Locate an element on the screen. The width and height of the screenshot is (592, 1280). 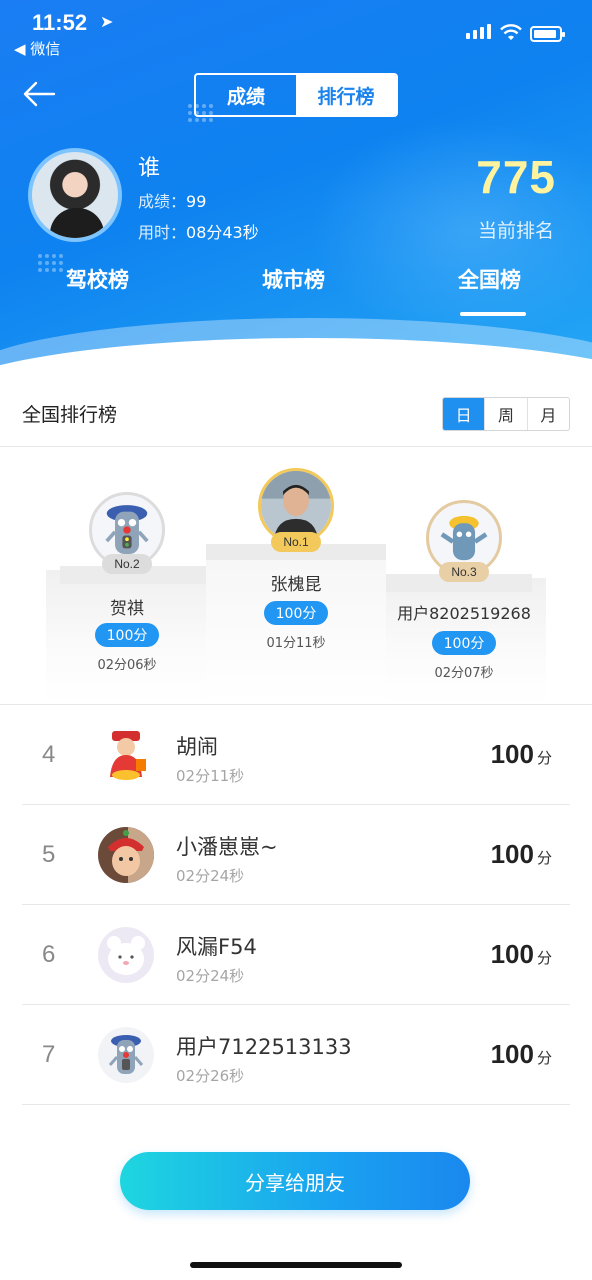
signal-icon is located at coordinates (478, 31).